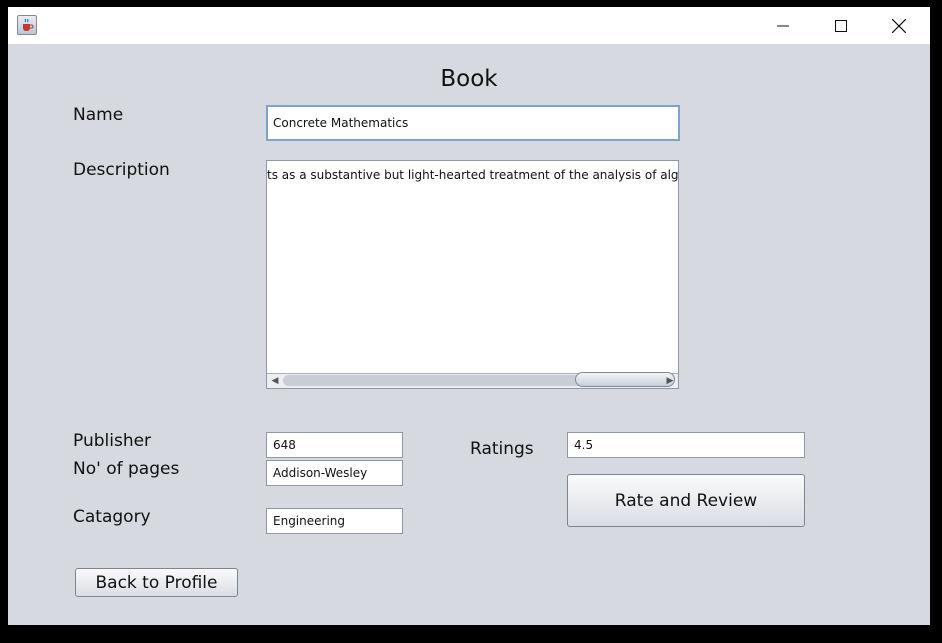 This screenshot has height=643, width=942. What do you see at coordinates (625, 379) in the screenshot?
I see `scroll-thumb` at bounding box center [625, 379].